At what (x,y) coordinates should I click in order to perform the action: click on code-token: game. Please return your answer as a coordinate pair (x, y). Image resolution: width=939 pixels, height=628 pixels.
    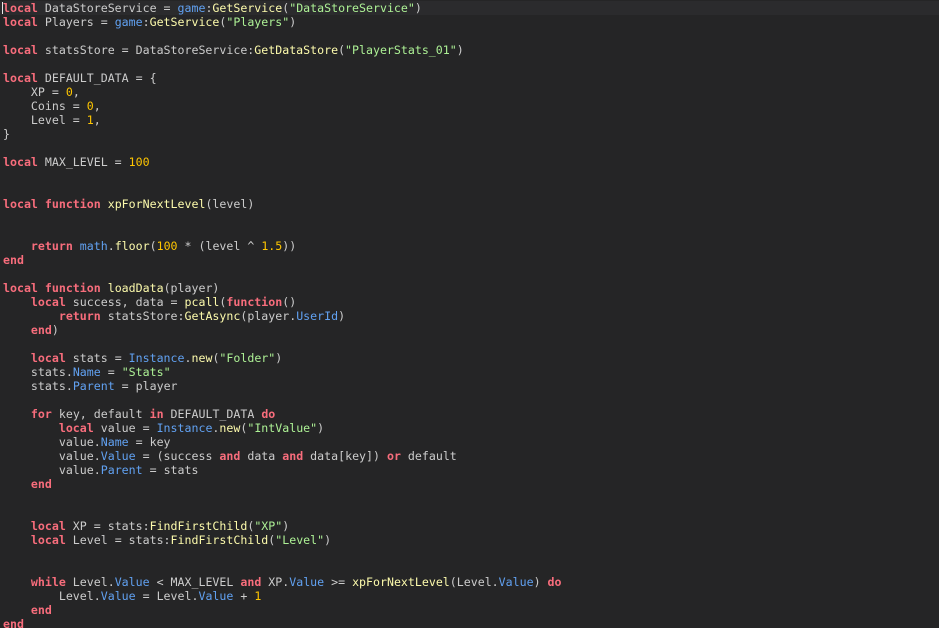
    Looking at the image, I should click on (191, 8).